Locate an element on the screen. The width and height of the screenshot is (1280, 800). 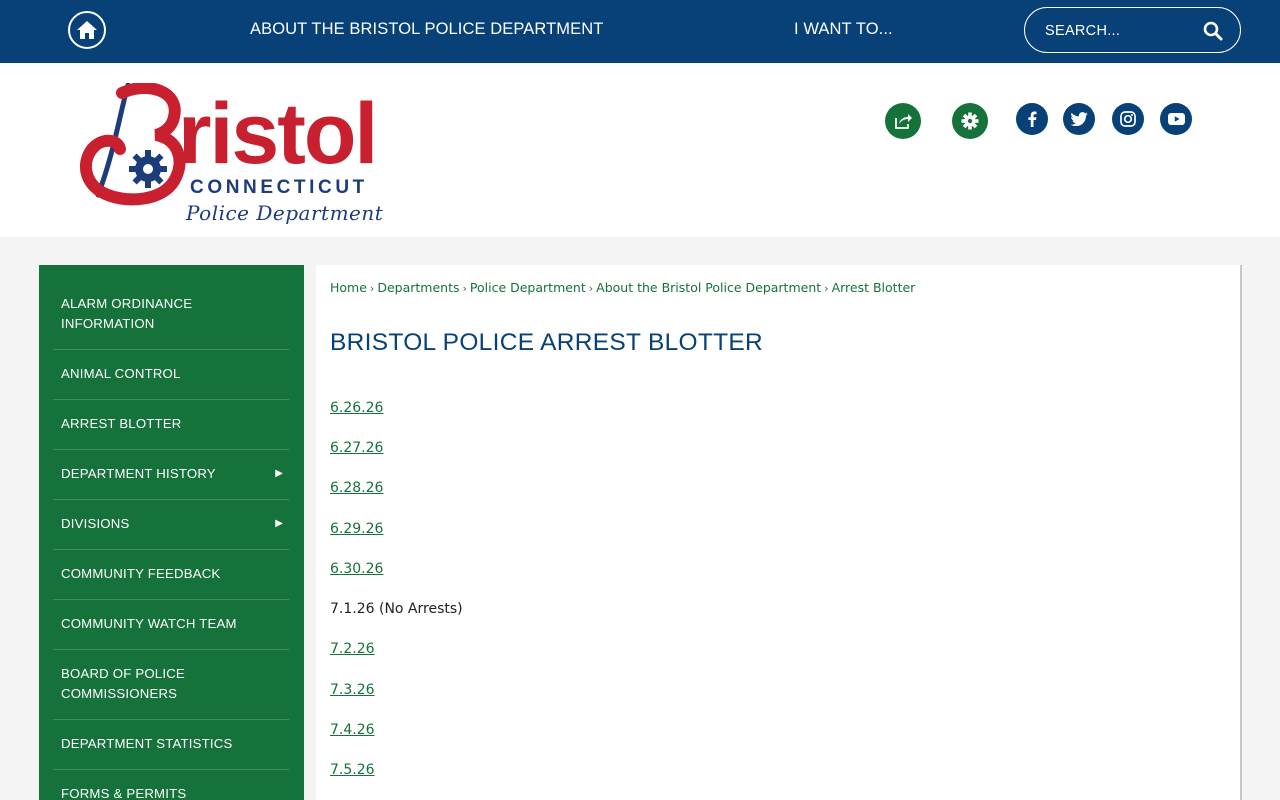
settings-button is located at coordinates (970, 121).